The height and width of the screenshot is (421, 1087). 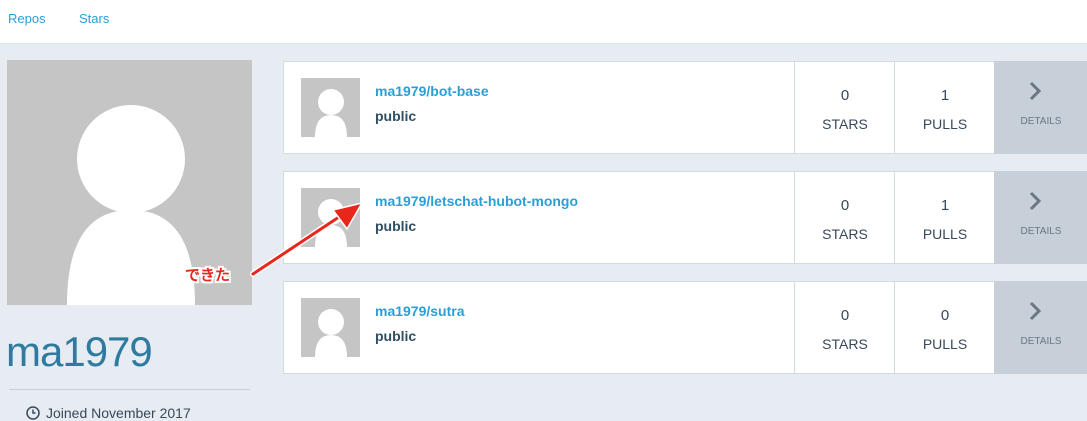 I want to click on nav-repos-link: Repos, so click(x=27, y=18).